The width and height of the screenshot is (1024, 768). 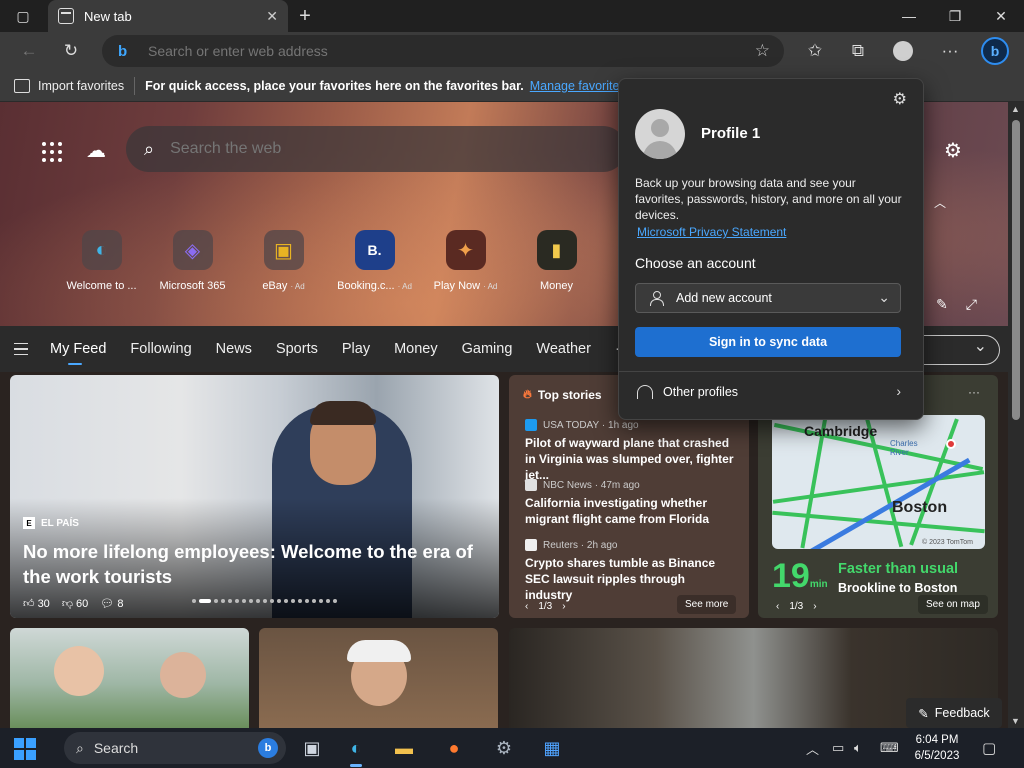 What do you see at coordinates (404, 748) in the screenshot?
I see `file-explorer-icon: ▬` at bounding box center [404, 748].